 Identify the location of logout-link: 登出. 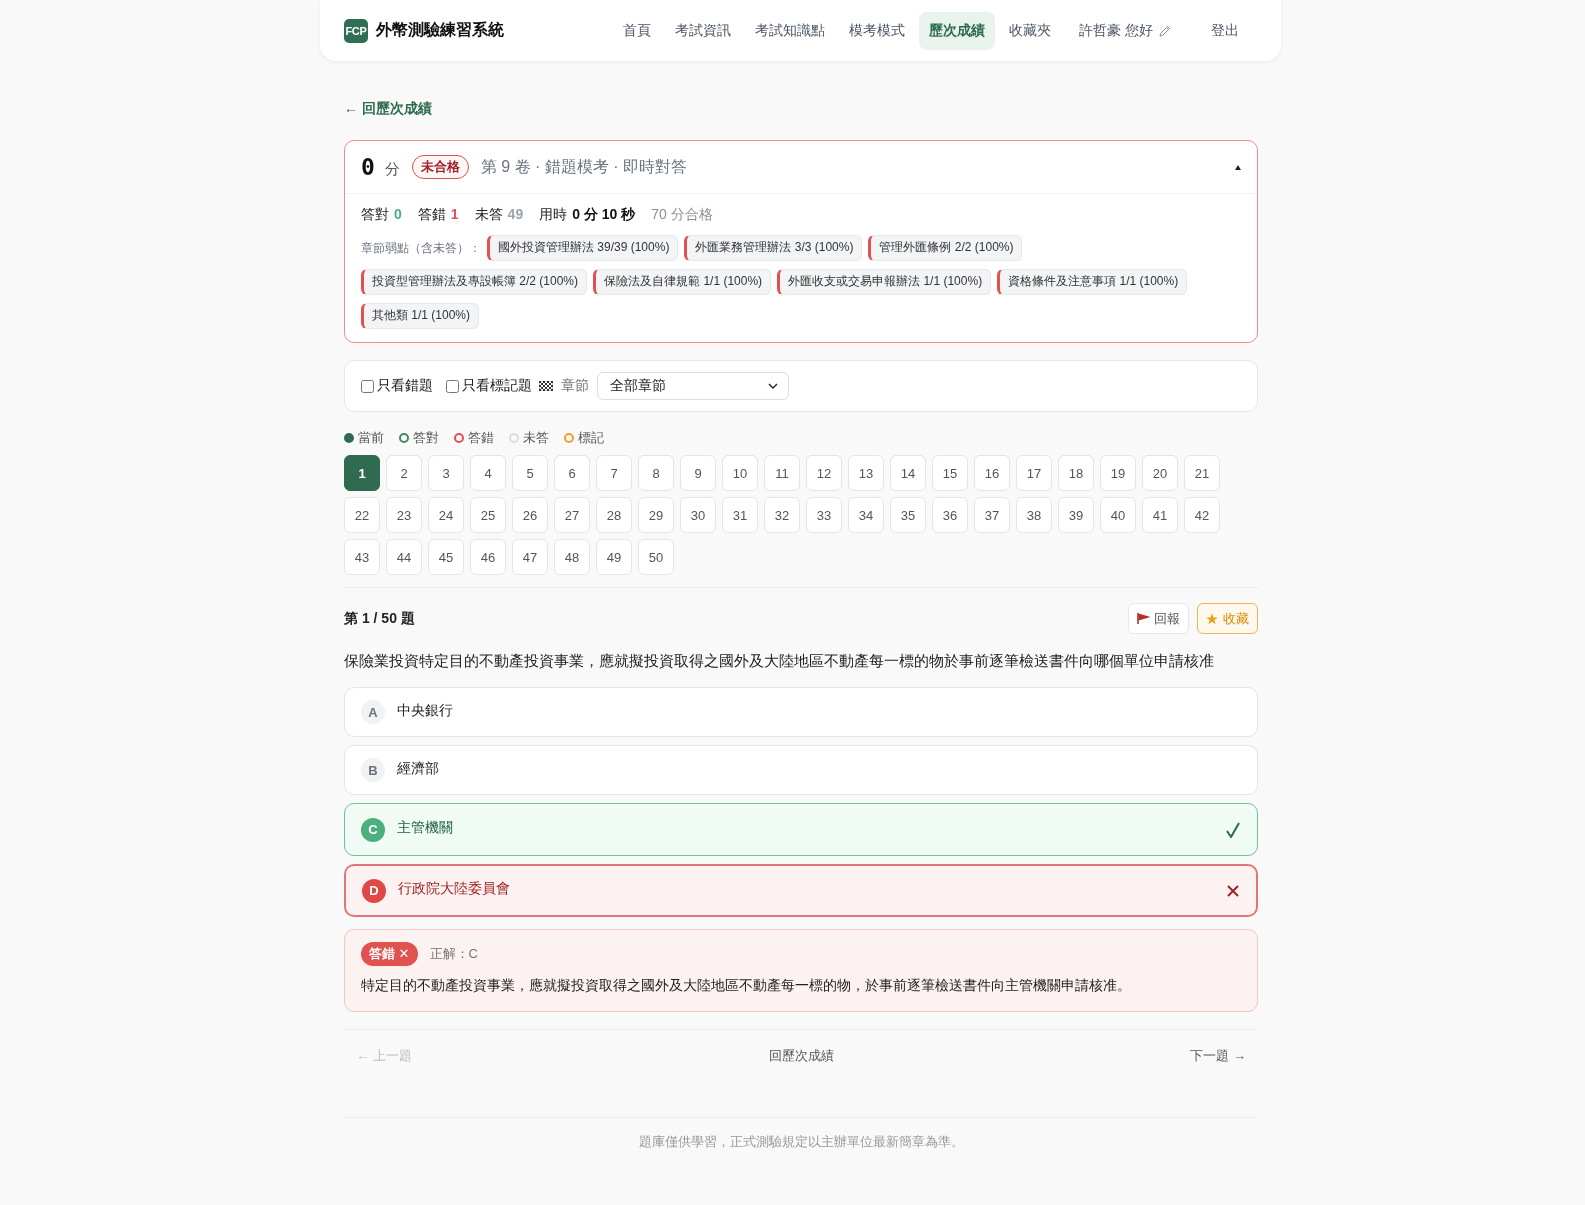
(1225, 30).